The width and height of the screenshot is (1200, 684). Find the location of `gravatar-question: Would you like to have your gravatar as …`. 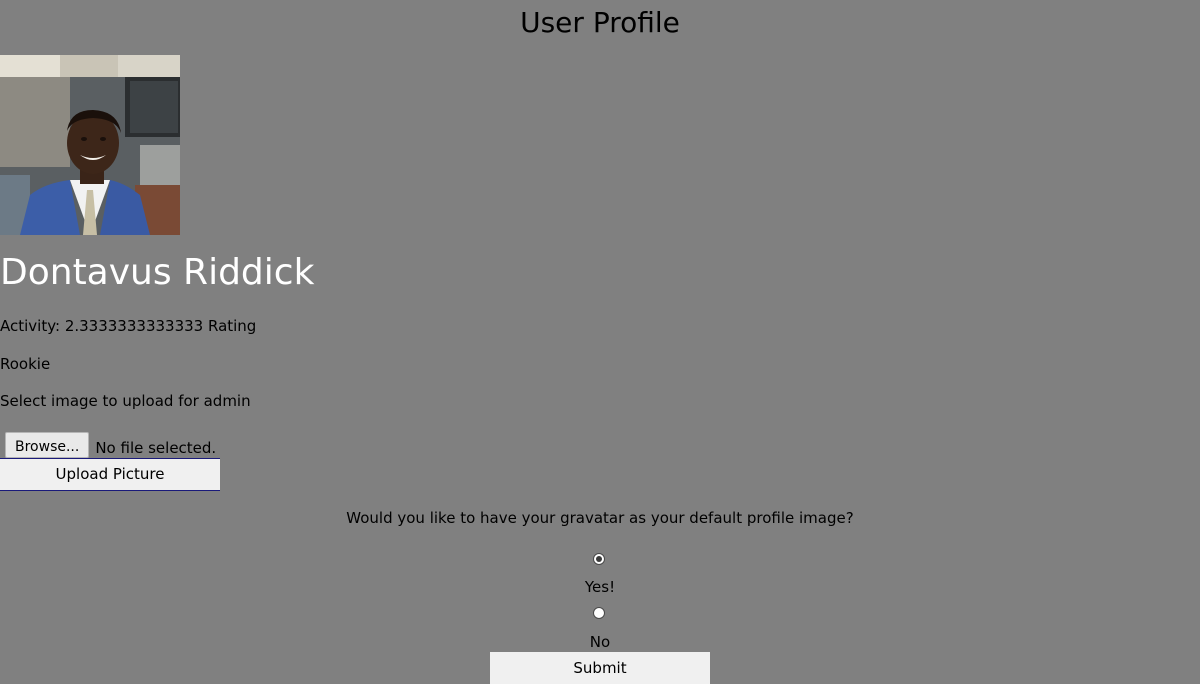

gravatar-question: Would you like to have your gravatar as … is located at coordinates (600, 518).